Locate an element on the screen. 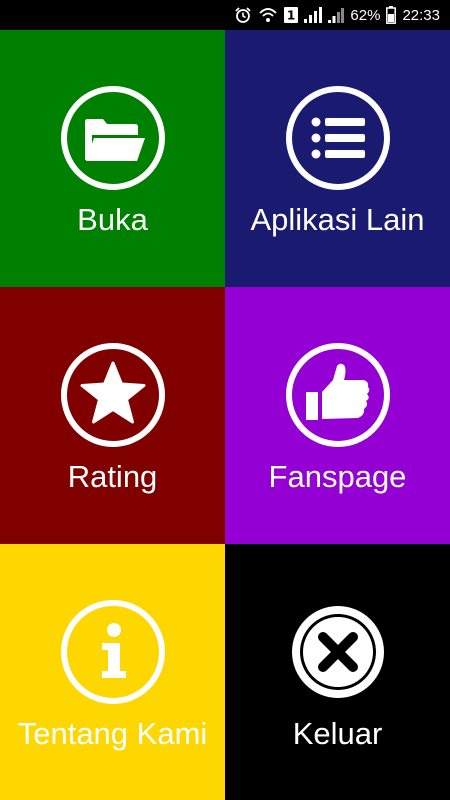 Image resolution: width=450 pixels, height=800 pixels. thumbs-up-icon is located at coordinates (338, 395).